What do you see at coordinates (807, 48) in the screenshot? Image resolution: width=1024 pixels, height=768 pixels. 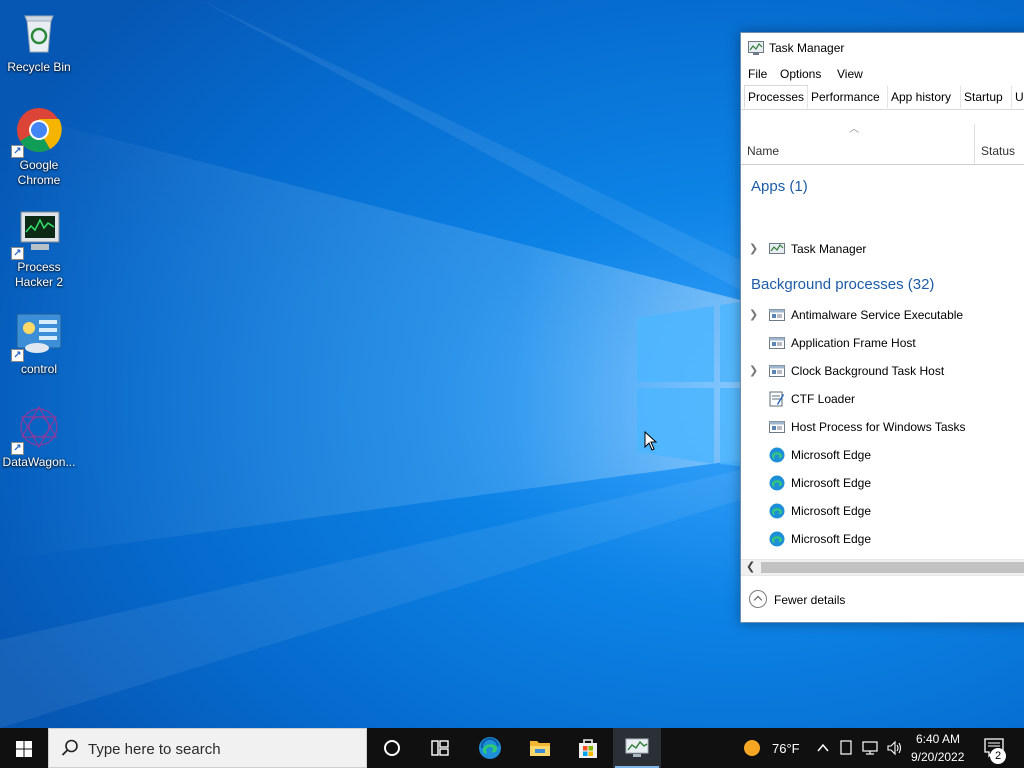 I see `window-title: Task Manager` at bounding box center [807, 48].